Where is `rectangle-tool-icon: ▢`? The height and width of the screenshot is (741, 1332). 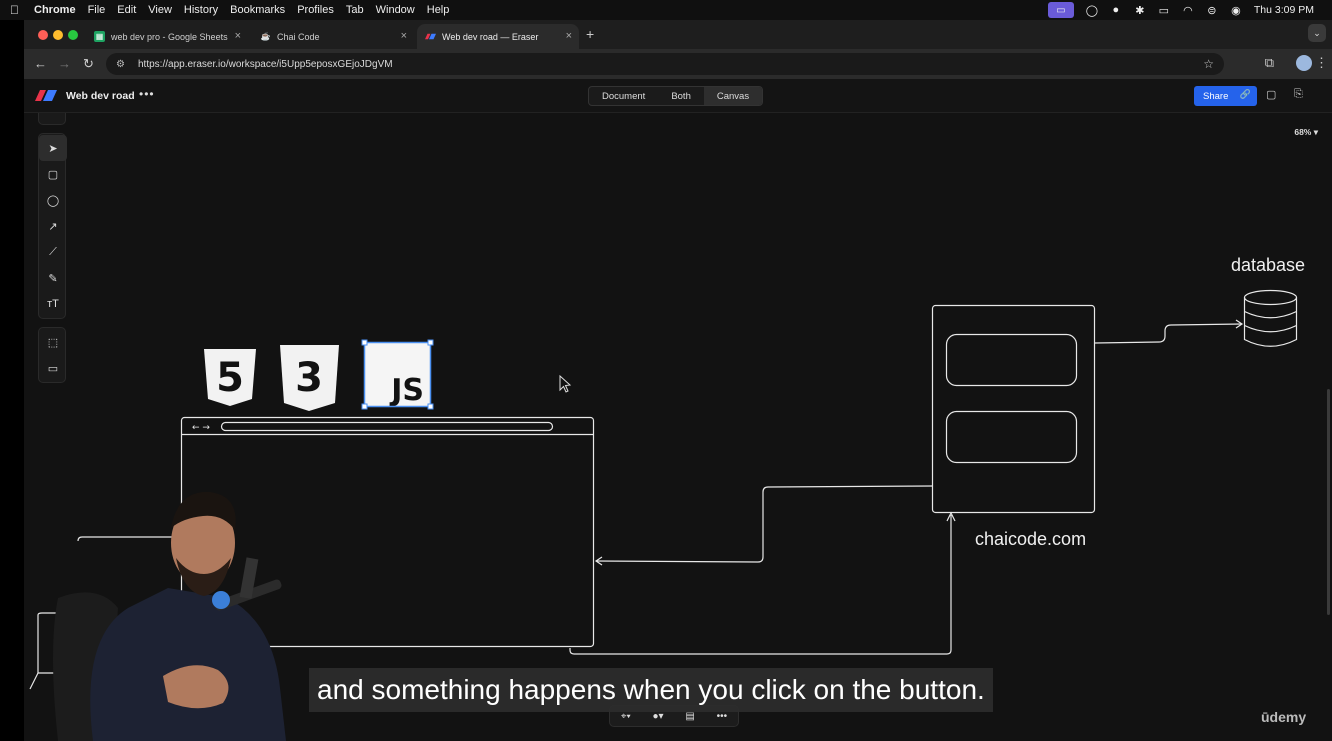 rectangle-tool-icon: ▢ is located at coordinates (53, 174).